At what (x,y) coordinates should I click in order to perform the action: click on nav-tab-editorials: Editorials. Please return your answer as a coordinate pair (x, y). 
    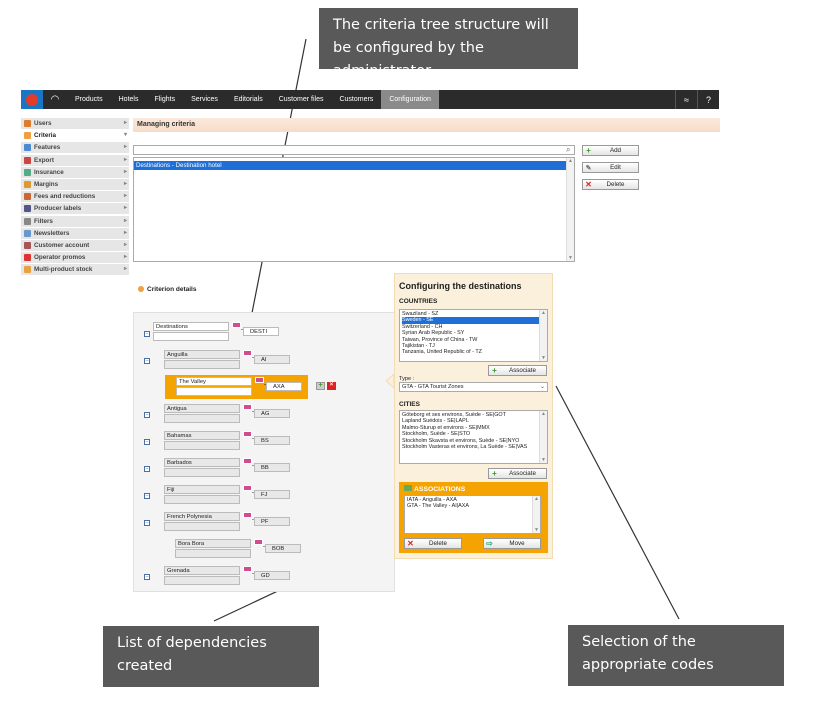
    Looking at the image, I should click on (248, 99).